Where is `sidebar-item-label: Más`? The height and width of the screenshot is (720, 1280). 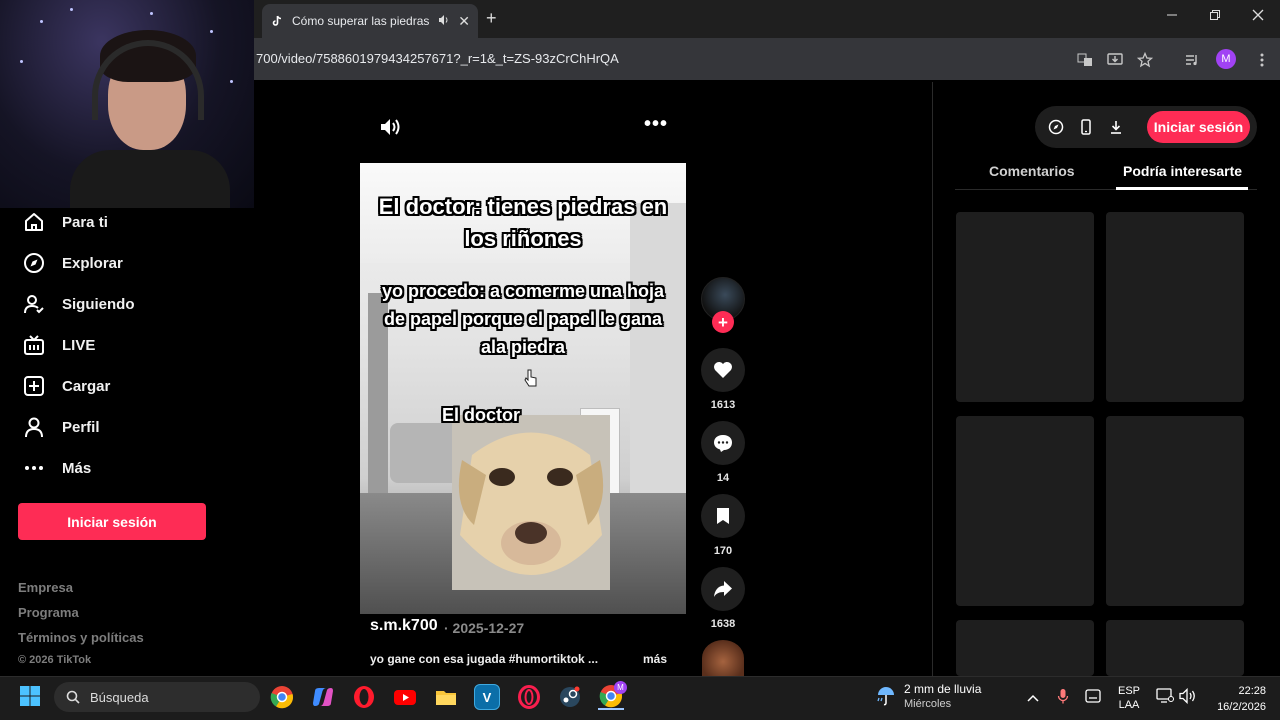
sidebar-item-label: Más is located at coordinates (77, 468).